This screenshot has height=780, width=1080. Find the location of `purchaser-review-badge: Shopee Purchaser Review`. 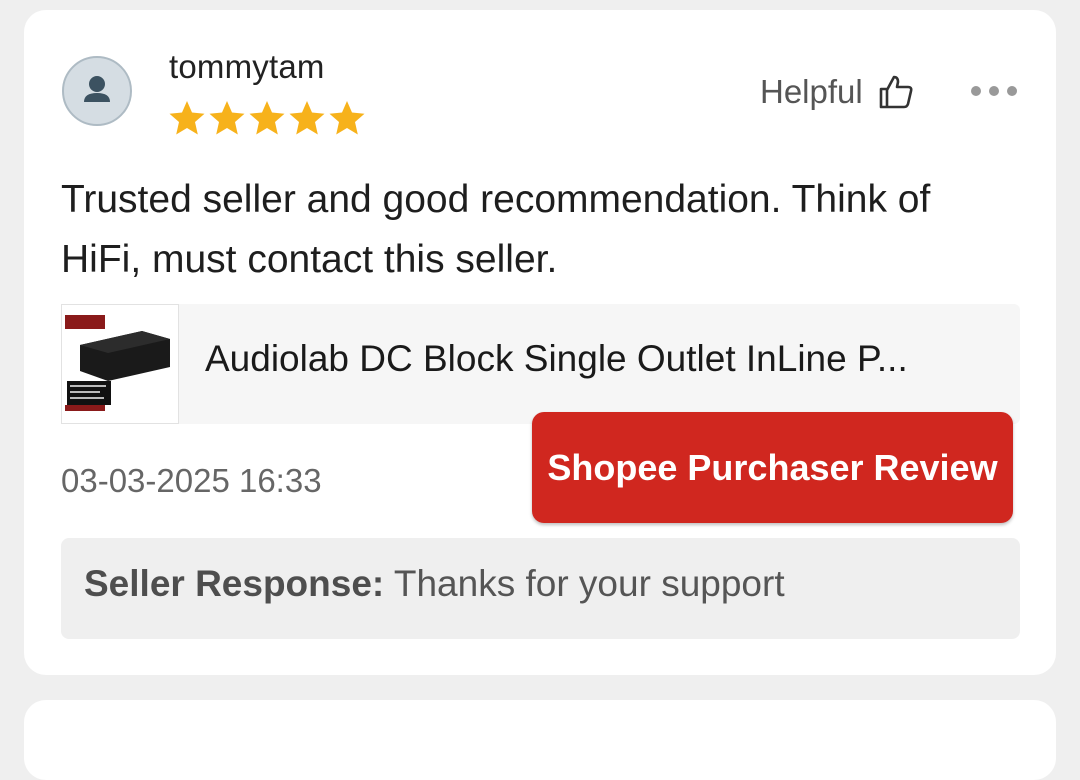

purchaser-review-badge: Shopee Purchaser Review is located at coordinates (772, 467).